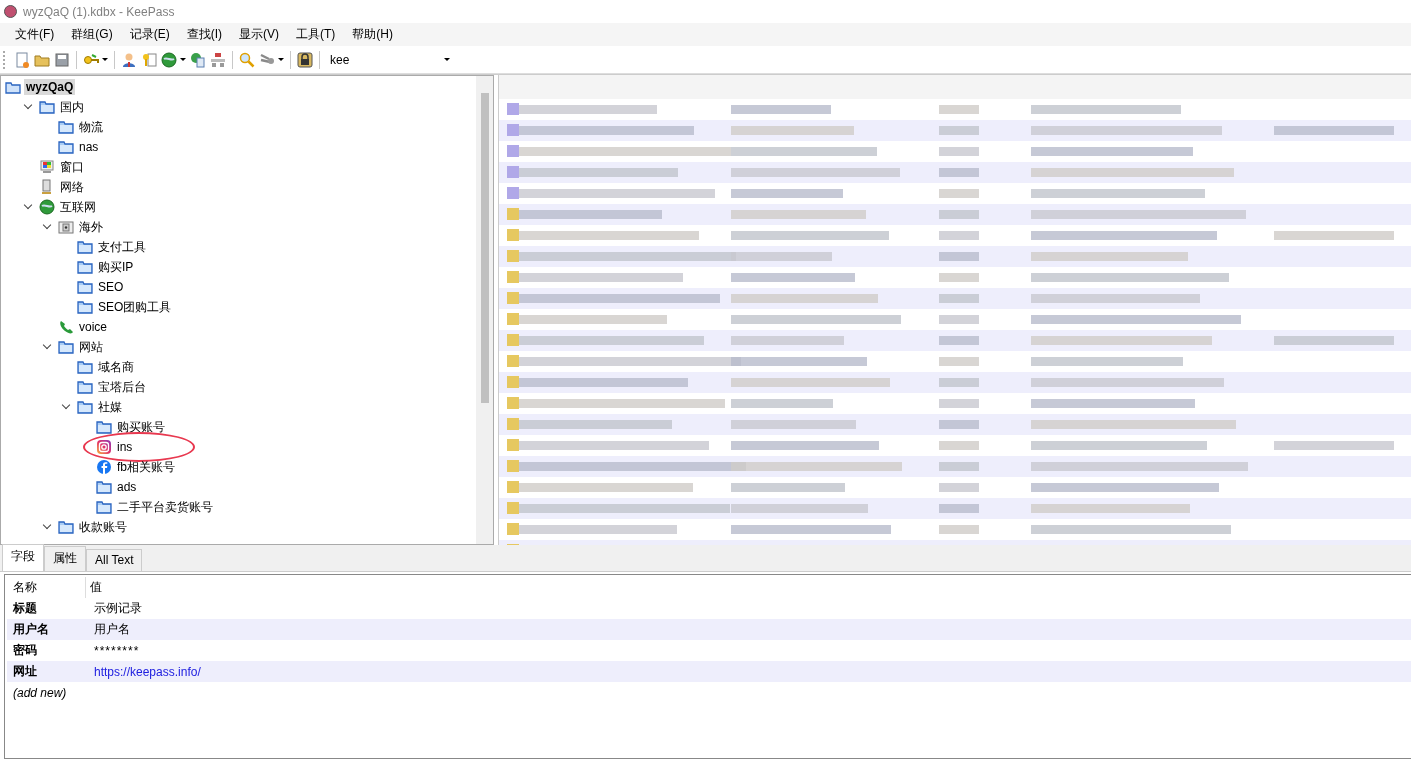  I want to click on network-icon, so click(218, 59).